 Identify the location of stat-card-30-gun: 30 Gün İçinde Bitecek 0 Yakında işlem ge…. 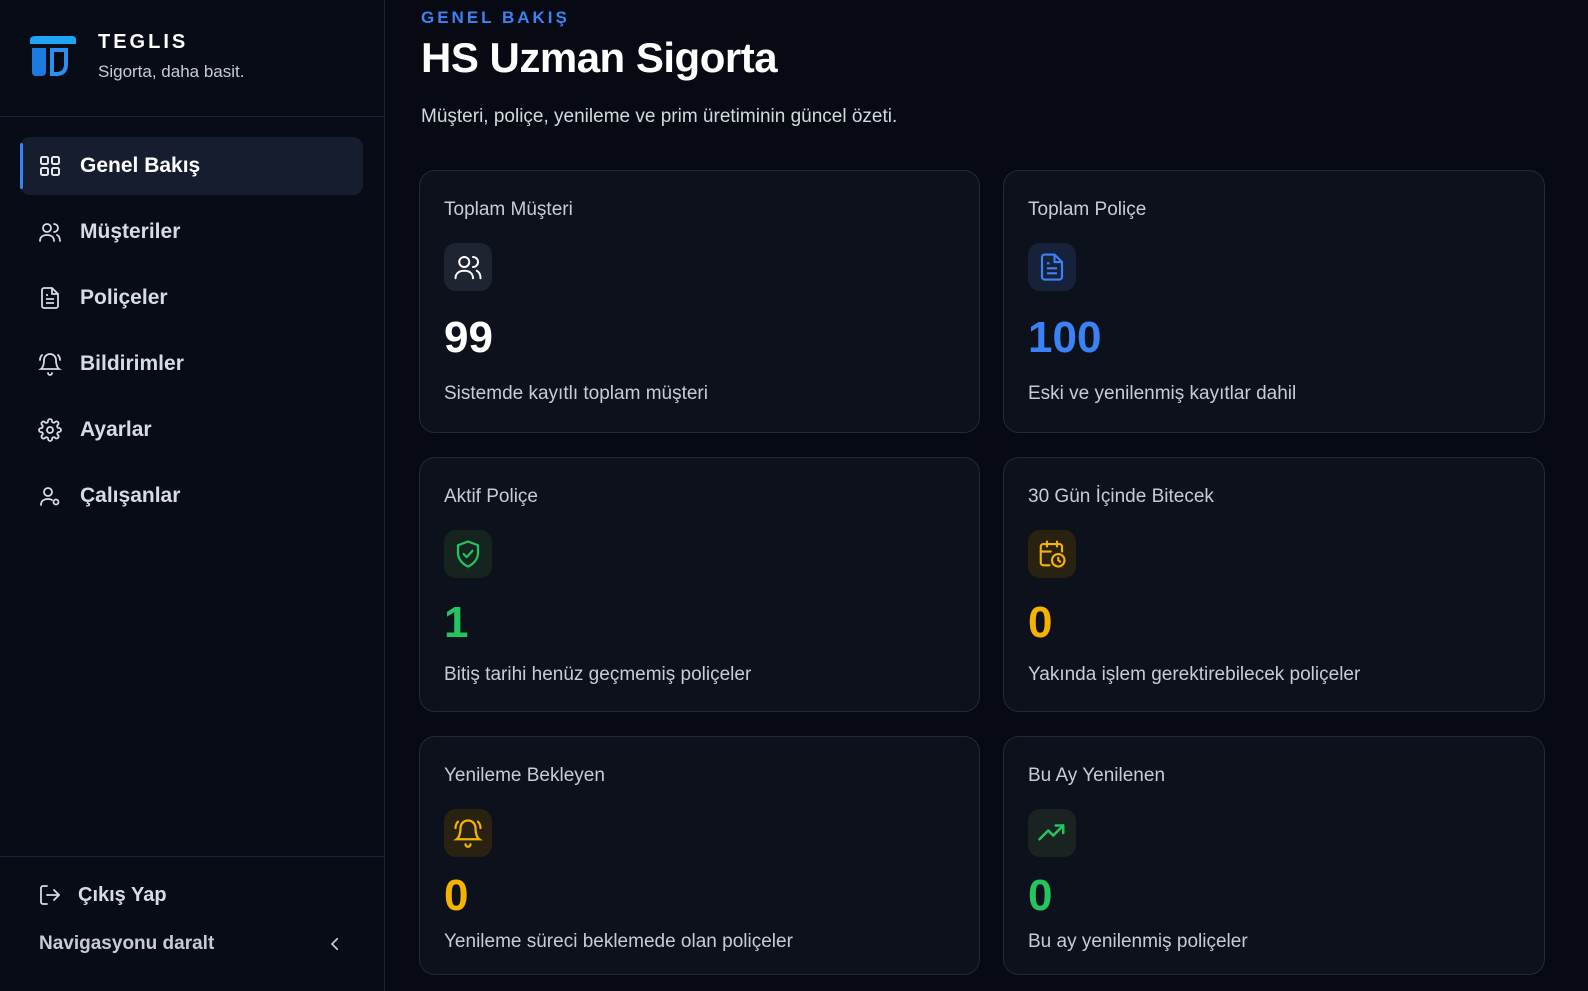
(1274, 584).